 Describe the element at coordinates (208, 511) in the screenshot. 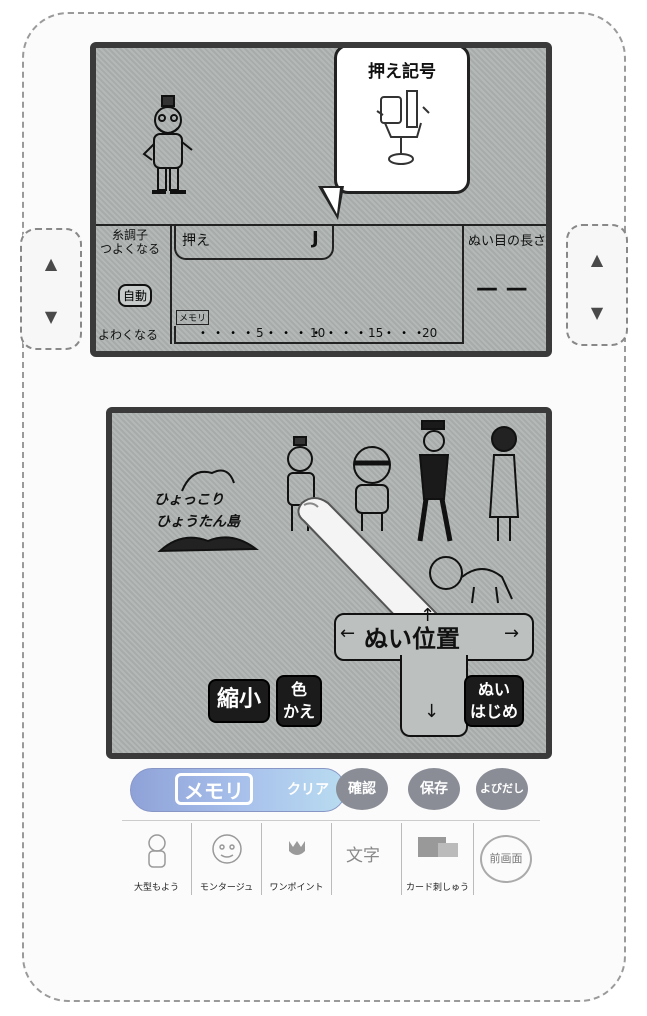

I see `island-pattern: ひょっこり ひょうたん島` at that location.